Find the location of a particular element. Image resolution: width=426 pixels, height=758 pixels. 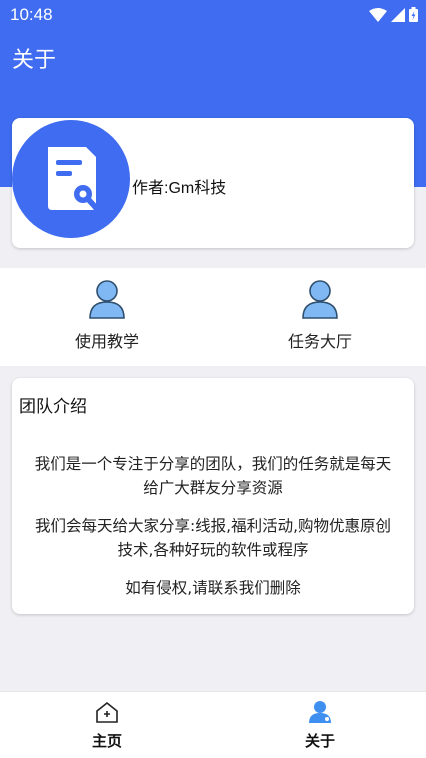

tutorial-label: 使用教学 is located at coordinates (106, 341).